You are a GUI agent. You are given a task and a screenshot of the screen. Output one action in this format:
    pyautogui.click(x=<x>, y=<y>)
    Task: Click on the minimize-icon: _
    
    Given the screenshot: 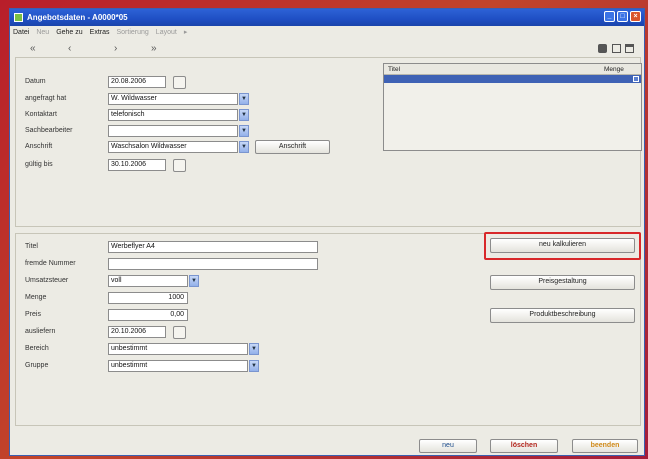 What is the action you would take?
    pyautogui.click(x=609, y=16)
    